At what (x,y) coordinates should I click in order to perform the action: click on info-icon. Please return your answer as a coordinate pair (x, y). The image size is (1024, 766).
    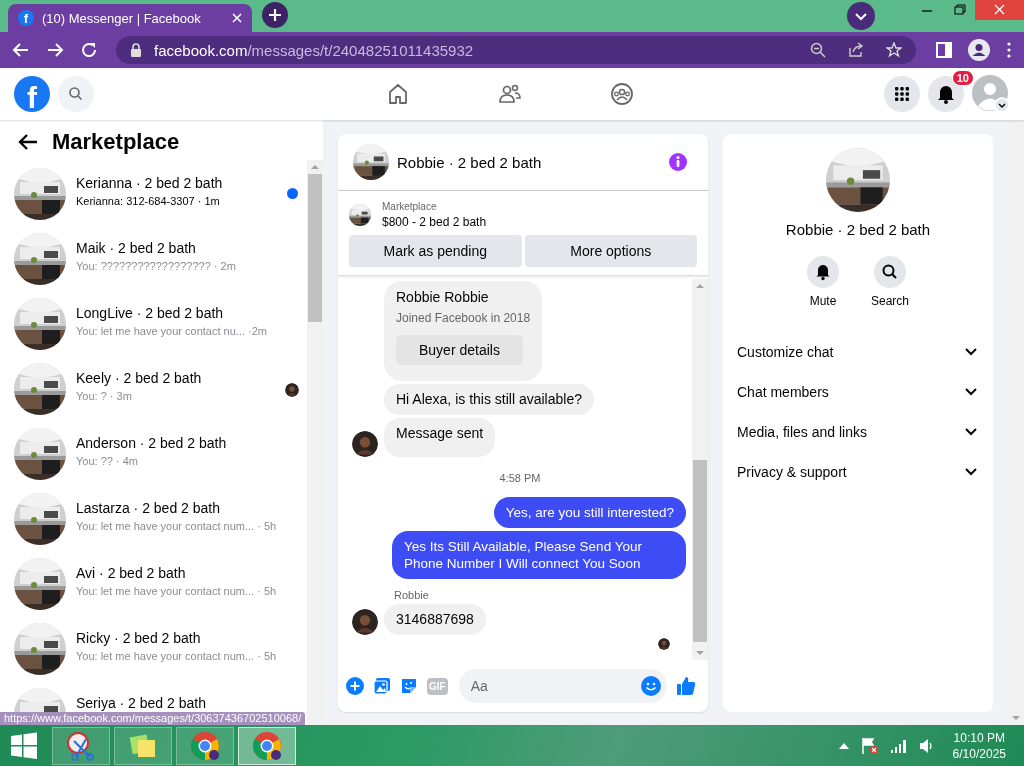
    Looking at the image, I should click on (678, 162).